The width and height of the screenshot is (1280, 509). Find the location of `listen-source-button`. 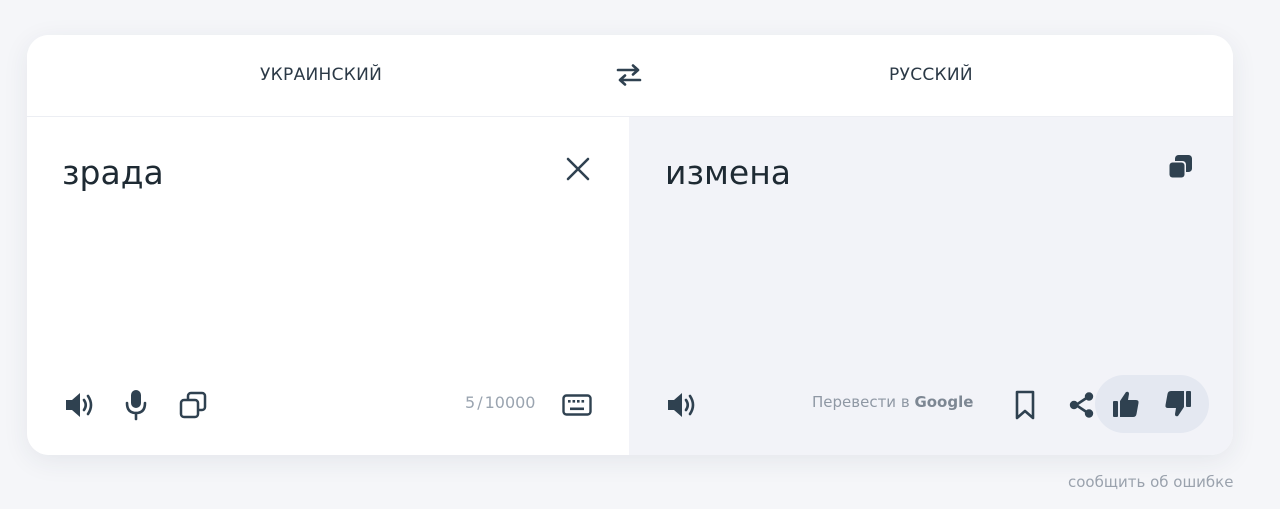

listen-source-button is located at coordinates (80, 405).